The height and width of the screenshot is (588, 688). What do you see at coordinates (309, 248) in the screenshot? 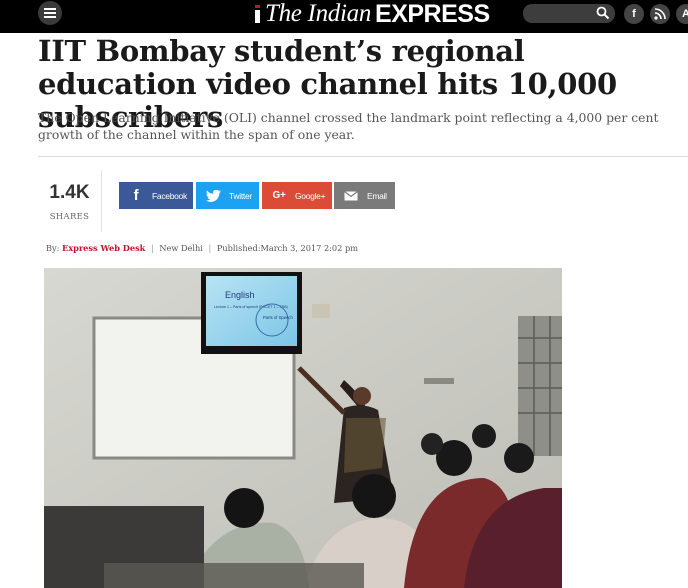
I see `published-date: March 3, 2017 2:02 pm` at bounding box center [309, 248].